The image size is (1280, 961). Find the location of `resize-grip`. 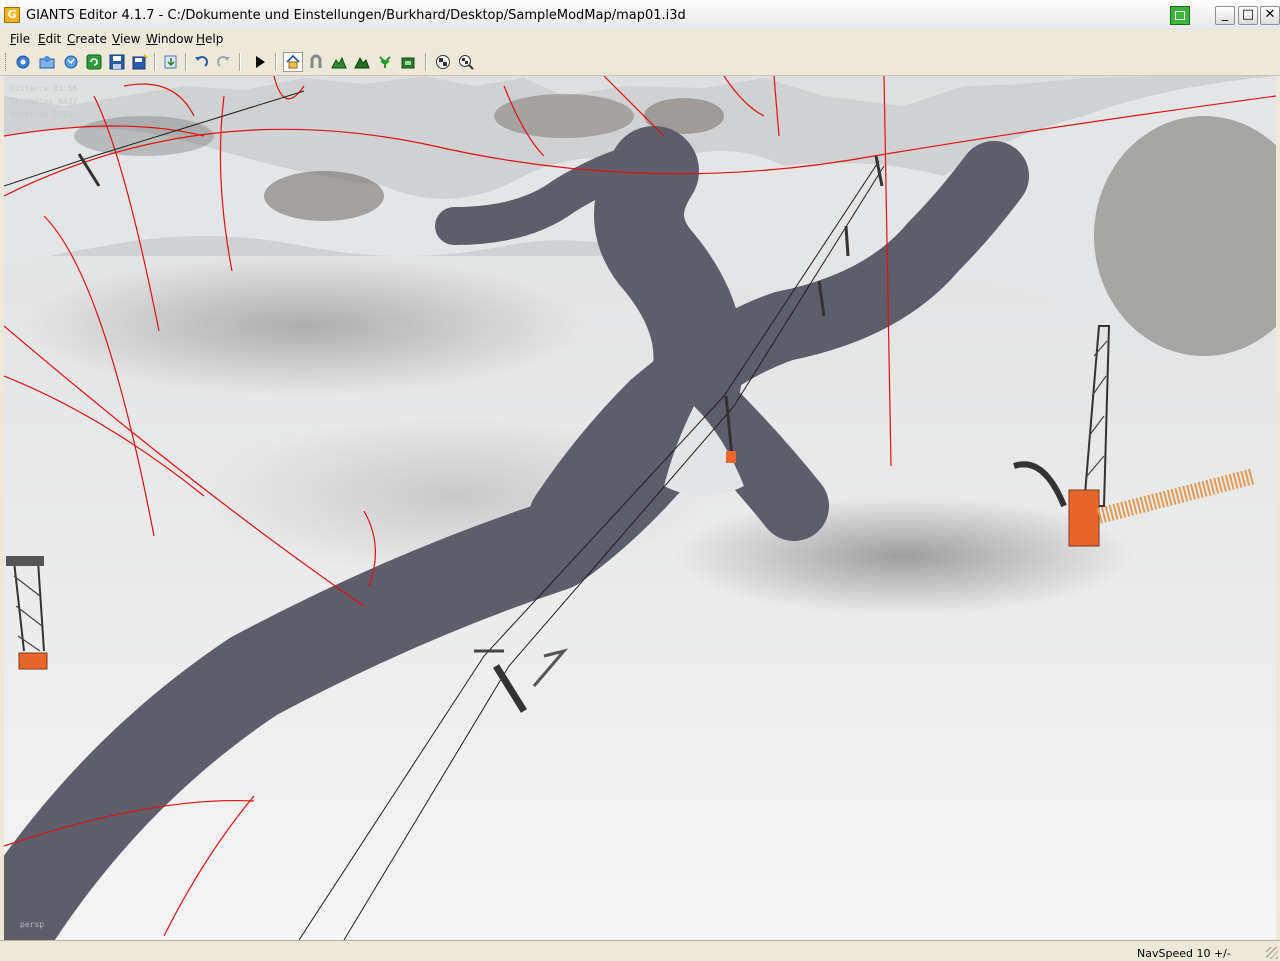

resize-grip is located at coordinates (1272, 953).